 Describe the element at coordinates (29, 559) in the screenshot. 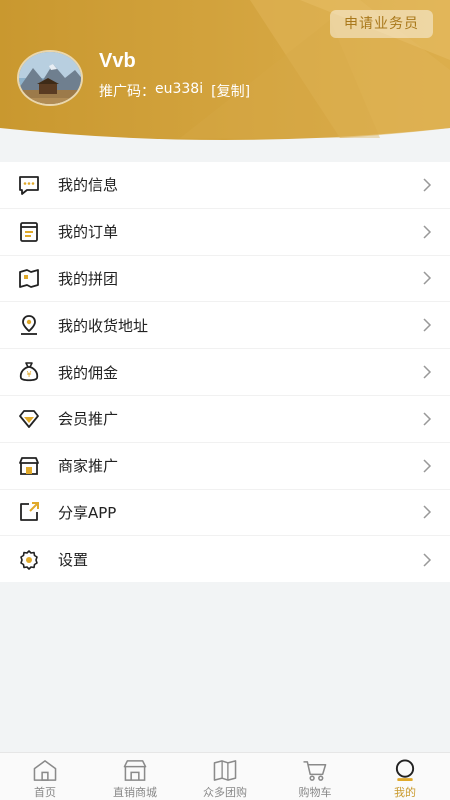

I see `gear-icon` at that location.